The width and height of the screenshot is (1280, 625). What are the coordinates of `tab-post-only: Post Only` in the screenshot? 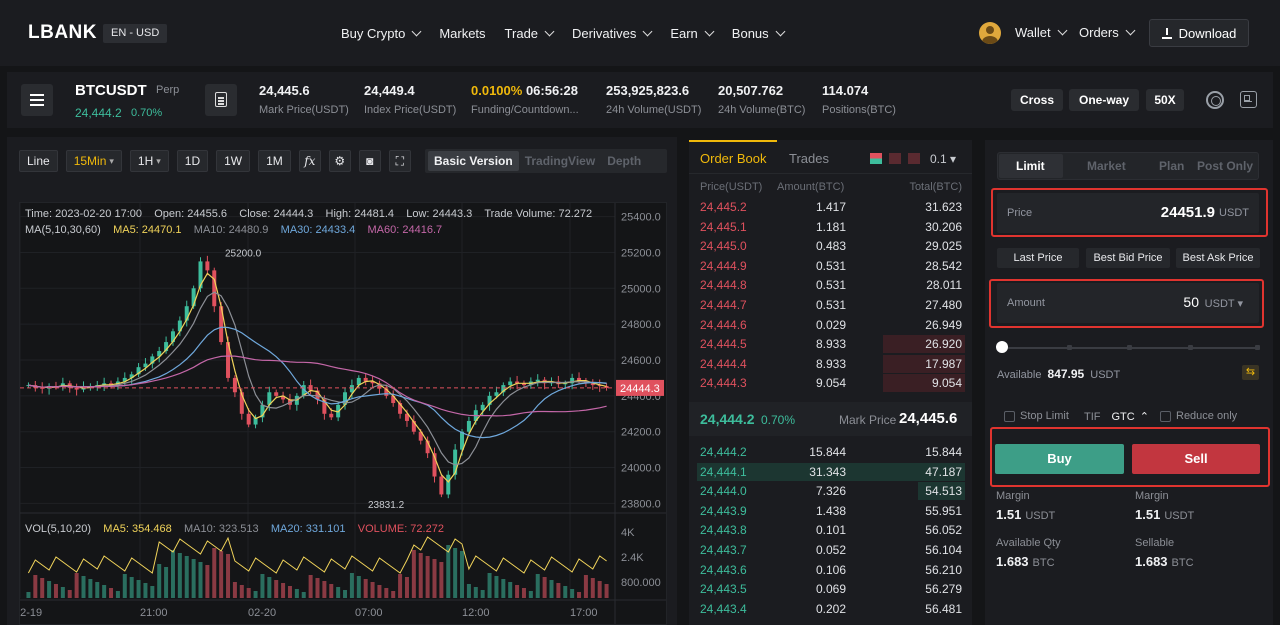 It's located at (1225, 166).